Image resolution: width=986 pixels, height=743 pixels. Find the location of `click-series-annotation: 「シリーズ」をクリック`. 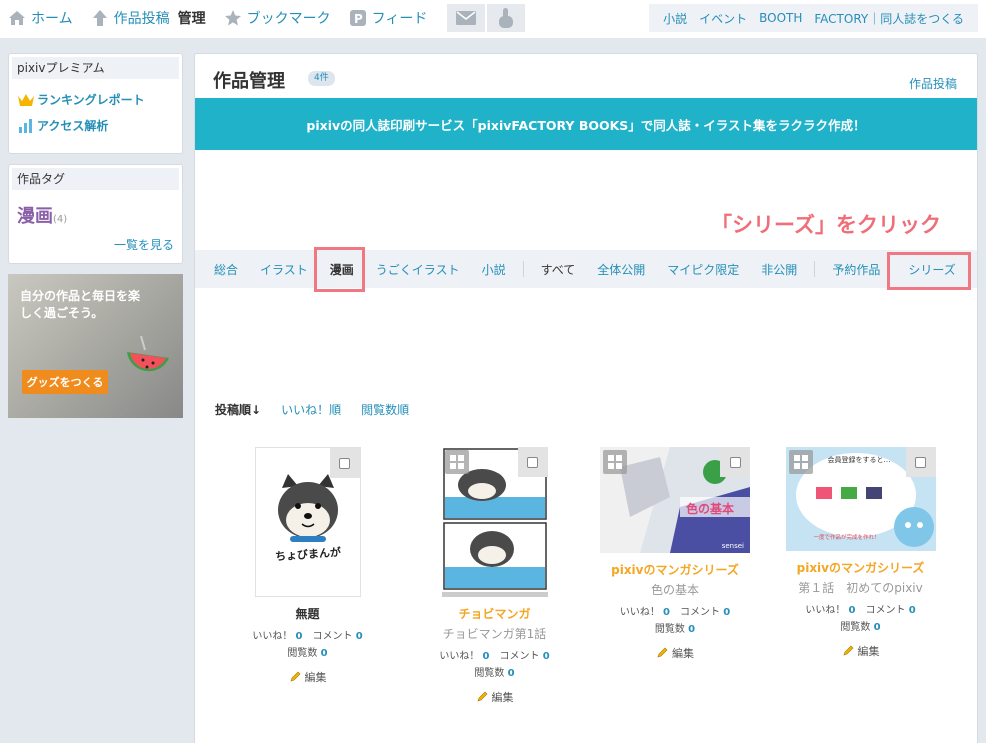

click-series-annotation: 「シリーズ」をクリック is located at coordinates (826, 225).